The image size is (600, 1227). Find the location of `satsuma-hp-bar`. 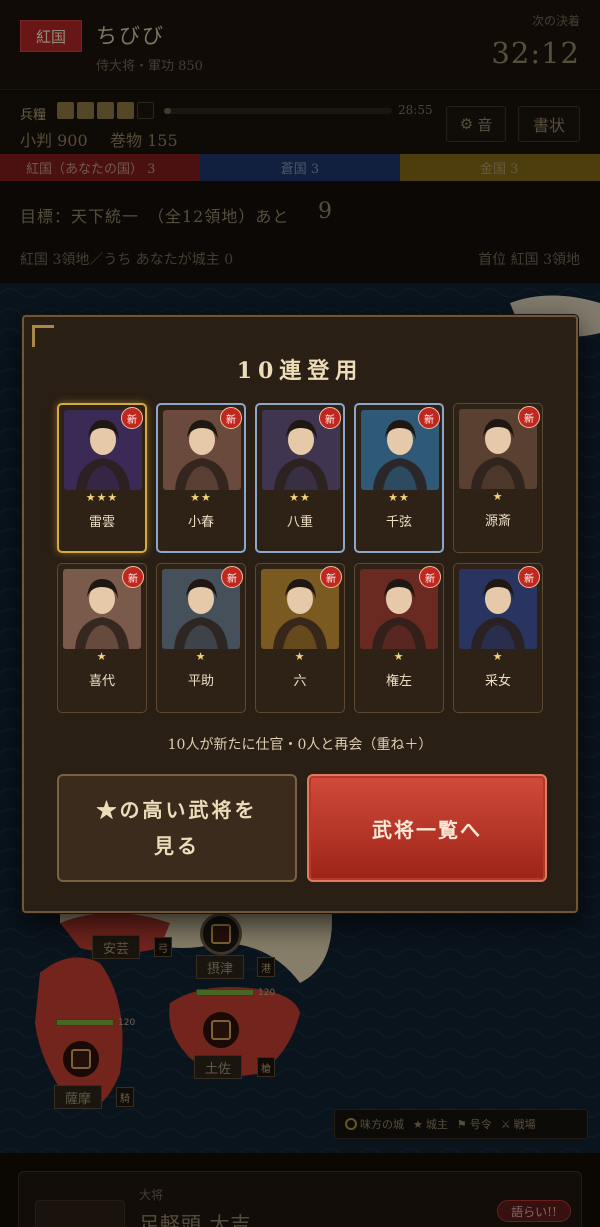

satsuma-hp-bar is located at coordinates (85, 1022).